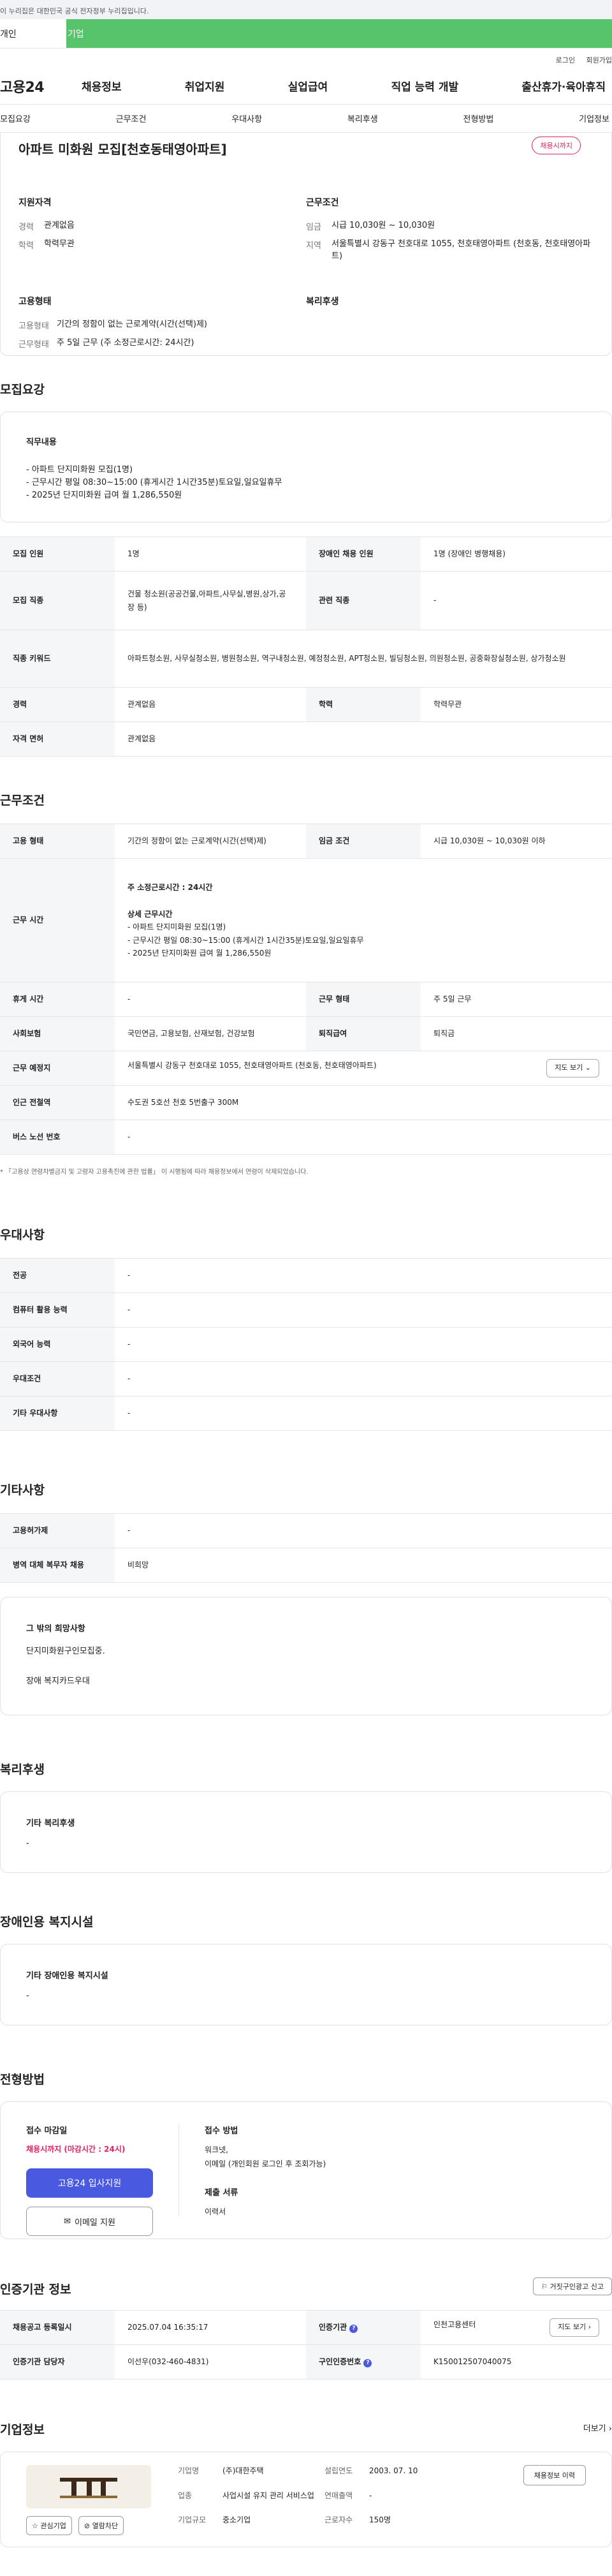  Describe the element at coordinates (89, 2221) in the screenshot. I see `email-apply-button: ✉ 이메일 지원` at that location.